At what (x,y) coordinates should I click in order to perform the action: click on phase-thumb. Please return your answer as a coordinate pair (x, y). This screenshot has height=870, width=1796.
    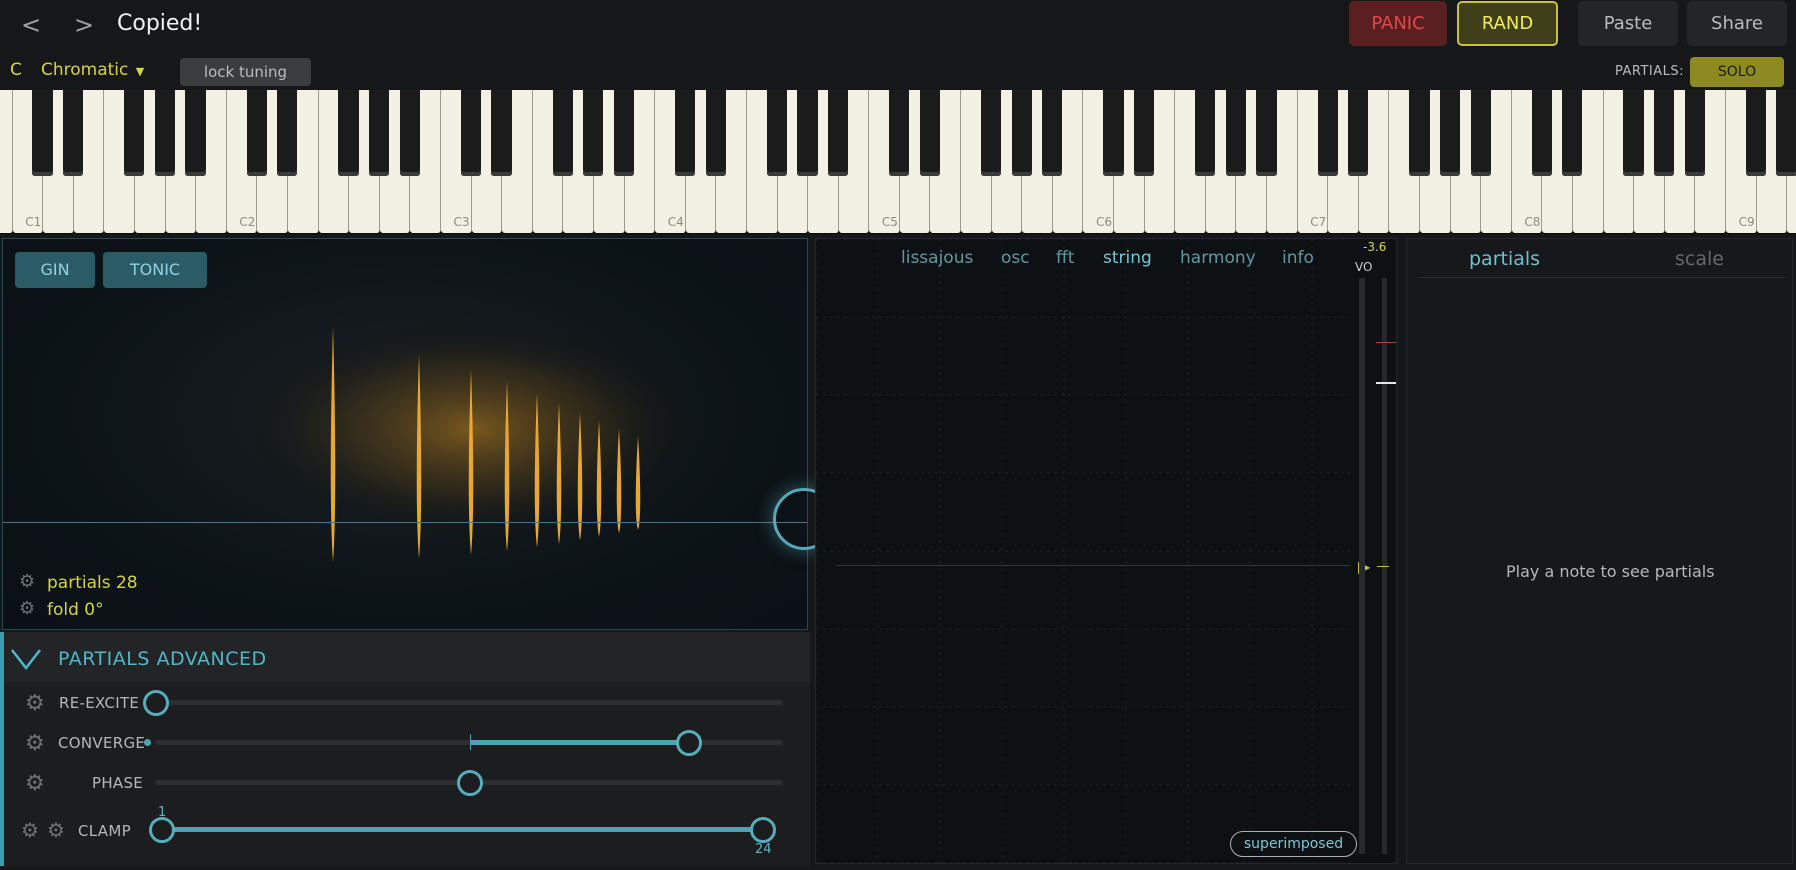
    Looking at the image, I should click on (470, 783).